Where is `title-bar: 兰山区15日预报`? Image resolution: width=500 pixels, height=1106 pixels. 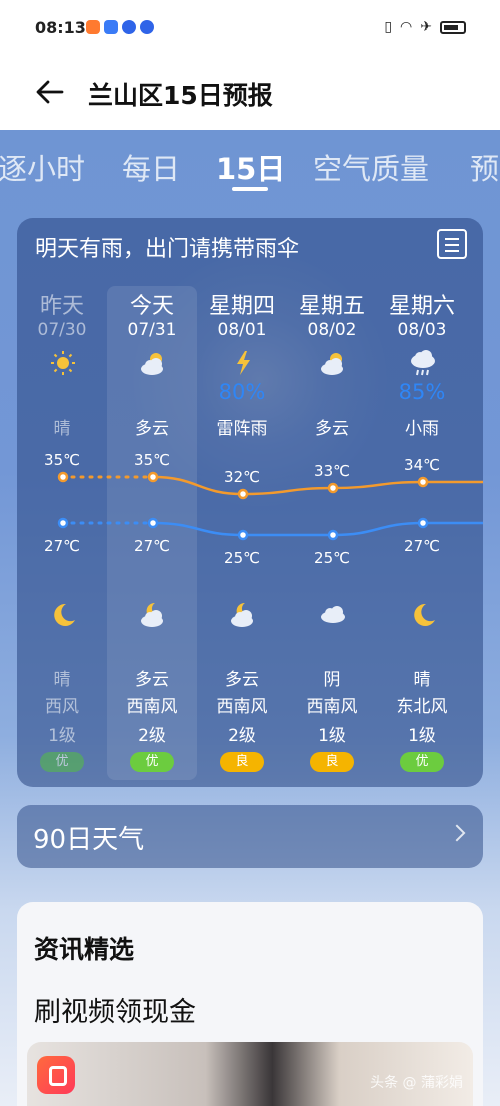
title-bar: 兰山区15日预报 is located at coordinates (250, 93).